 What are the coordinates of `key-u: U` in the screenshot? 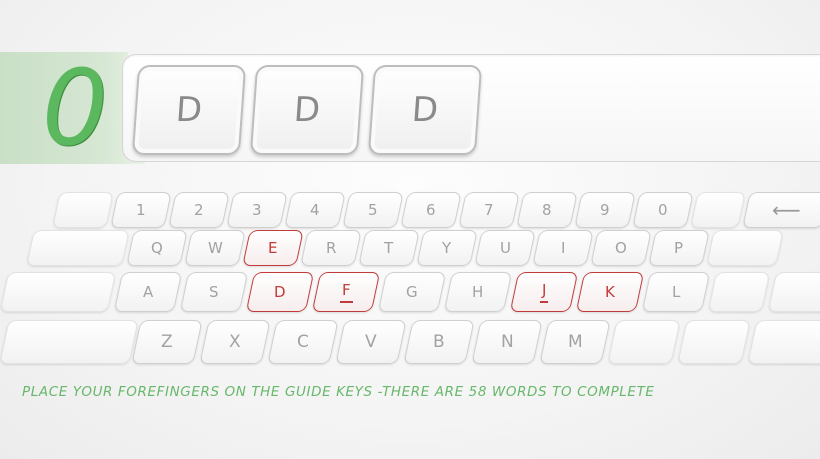 It's located at (505, 248).